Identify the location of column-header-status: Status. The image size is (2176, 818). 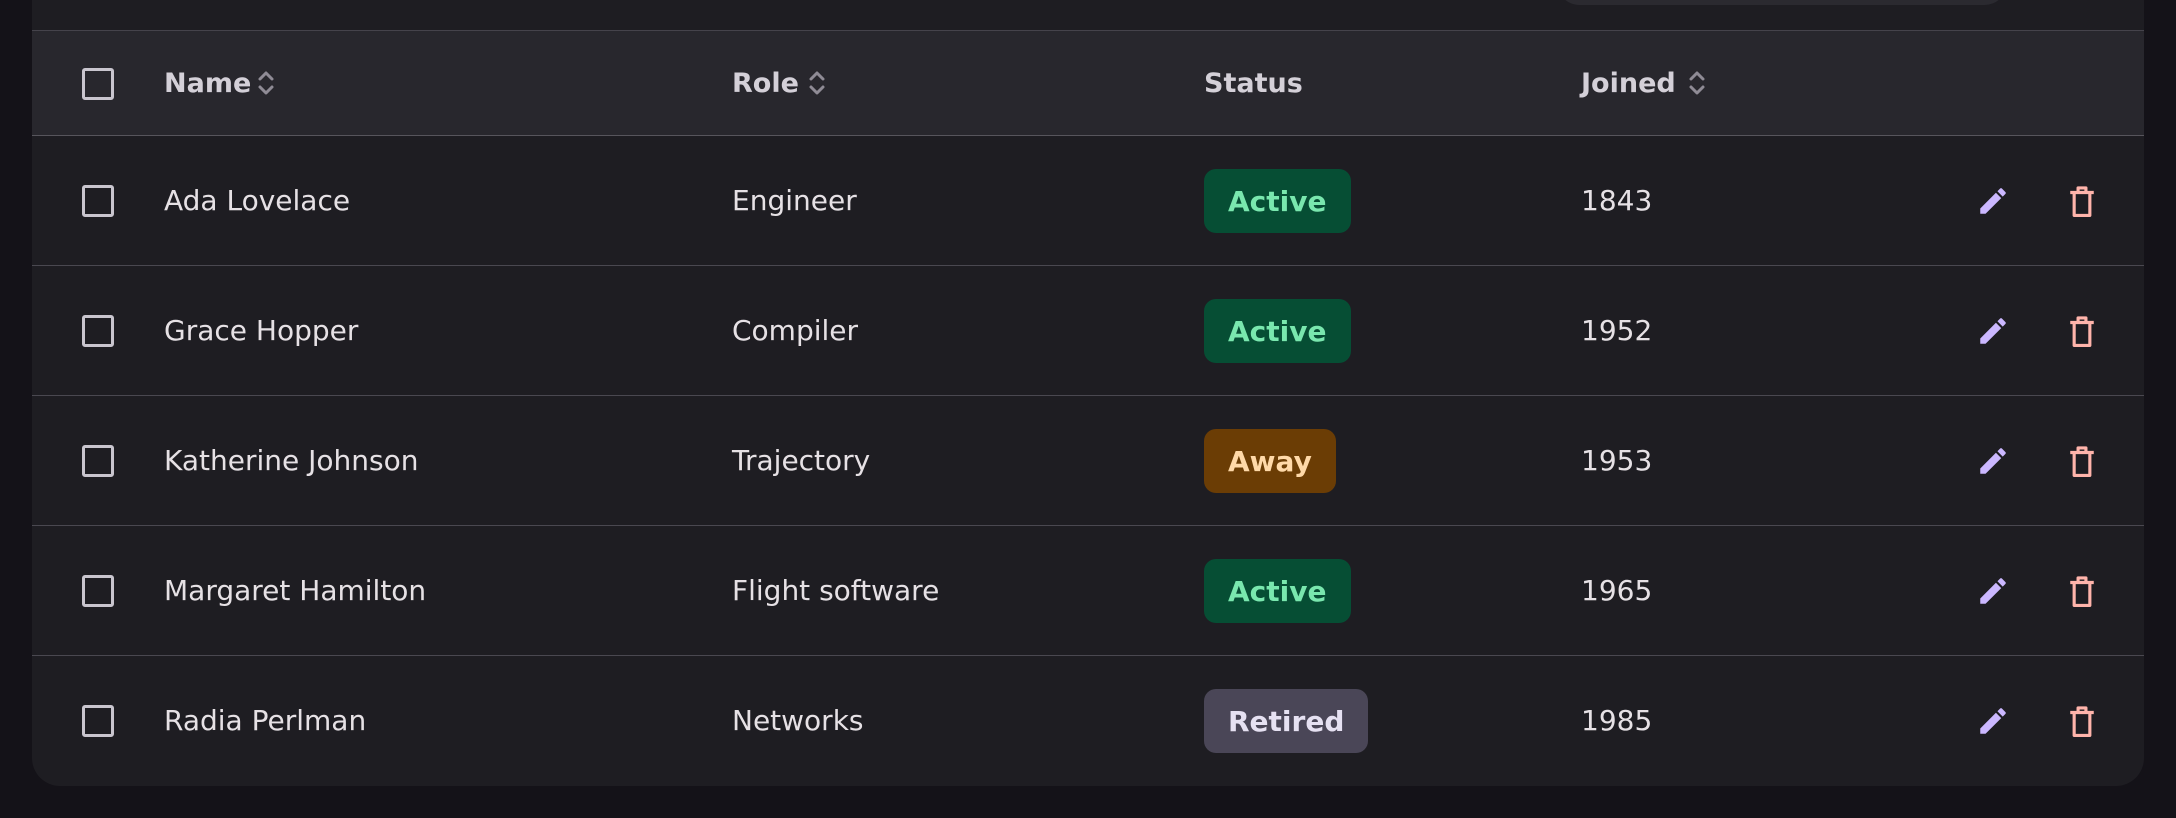
(1253, 83).